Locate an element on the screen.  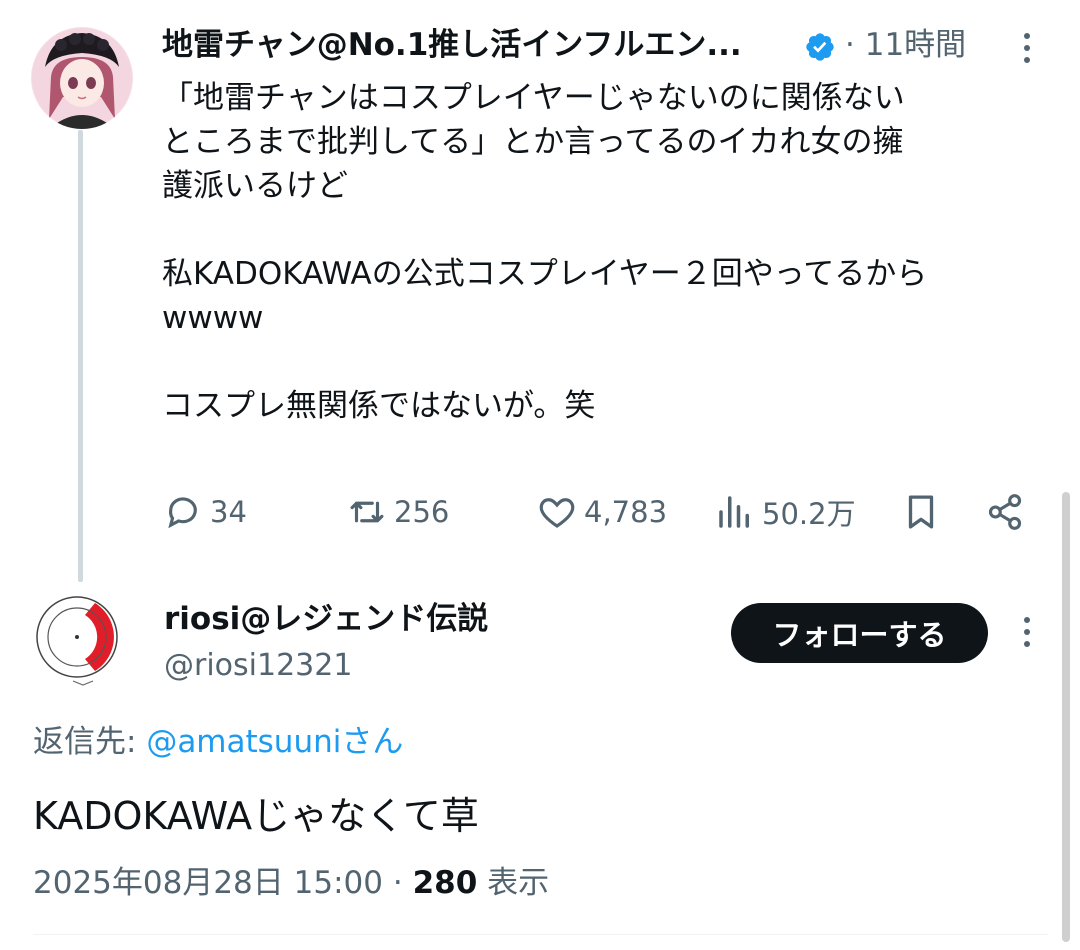
like-button: 4,783 is located at coordinates (601, 512).